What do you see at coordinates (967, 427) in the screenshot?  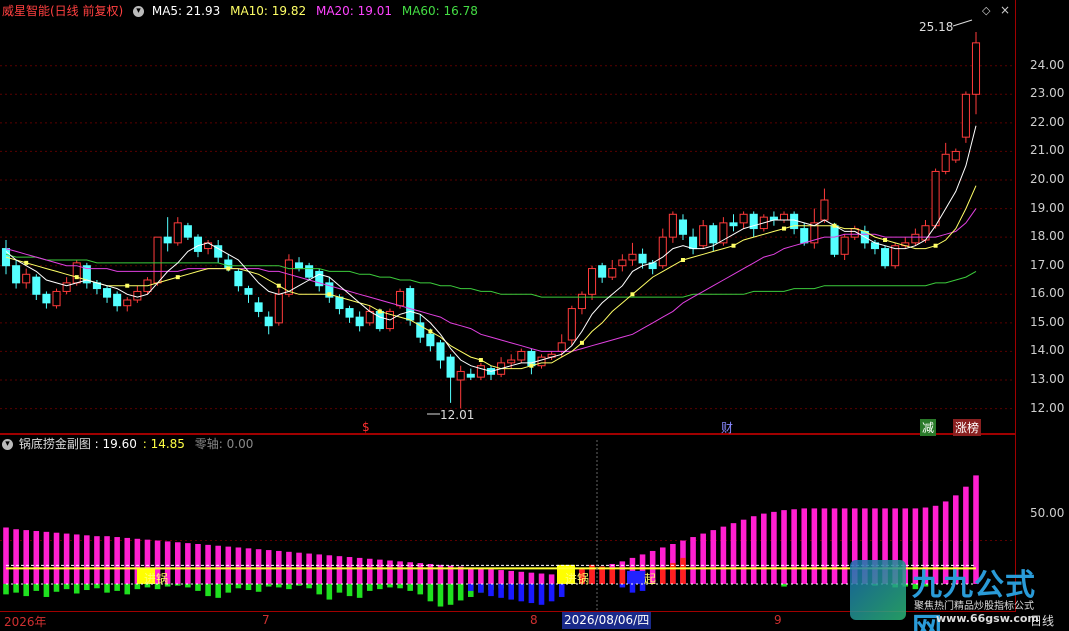 I see `event-marker-top-list: 涨榜` at bounding box center [967, 427].